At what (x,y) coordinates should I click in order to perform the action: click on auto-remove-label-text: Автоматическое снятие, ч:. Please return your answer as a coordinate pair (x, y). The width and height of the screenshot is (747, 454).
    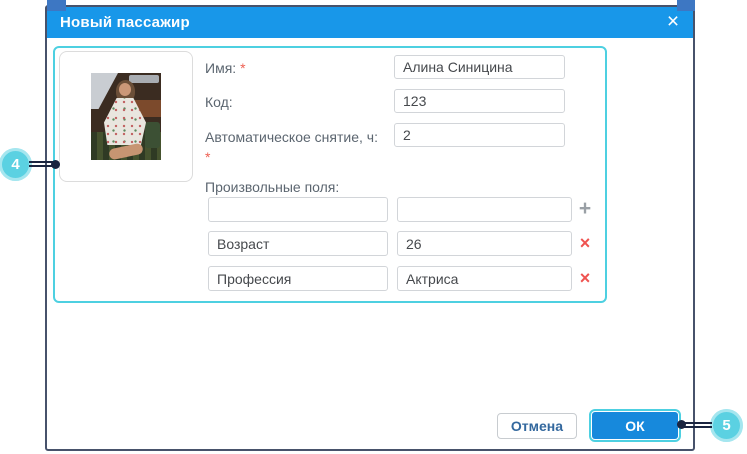
    Looking at the image, I should click on (291, 137).